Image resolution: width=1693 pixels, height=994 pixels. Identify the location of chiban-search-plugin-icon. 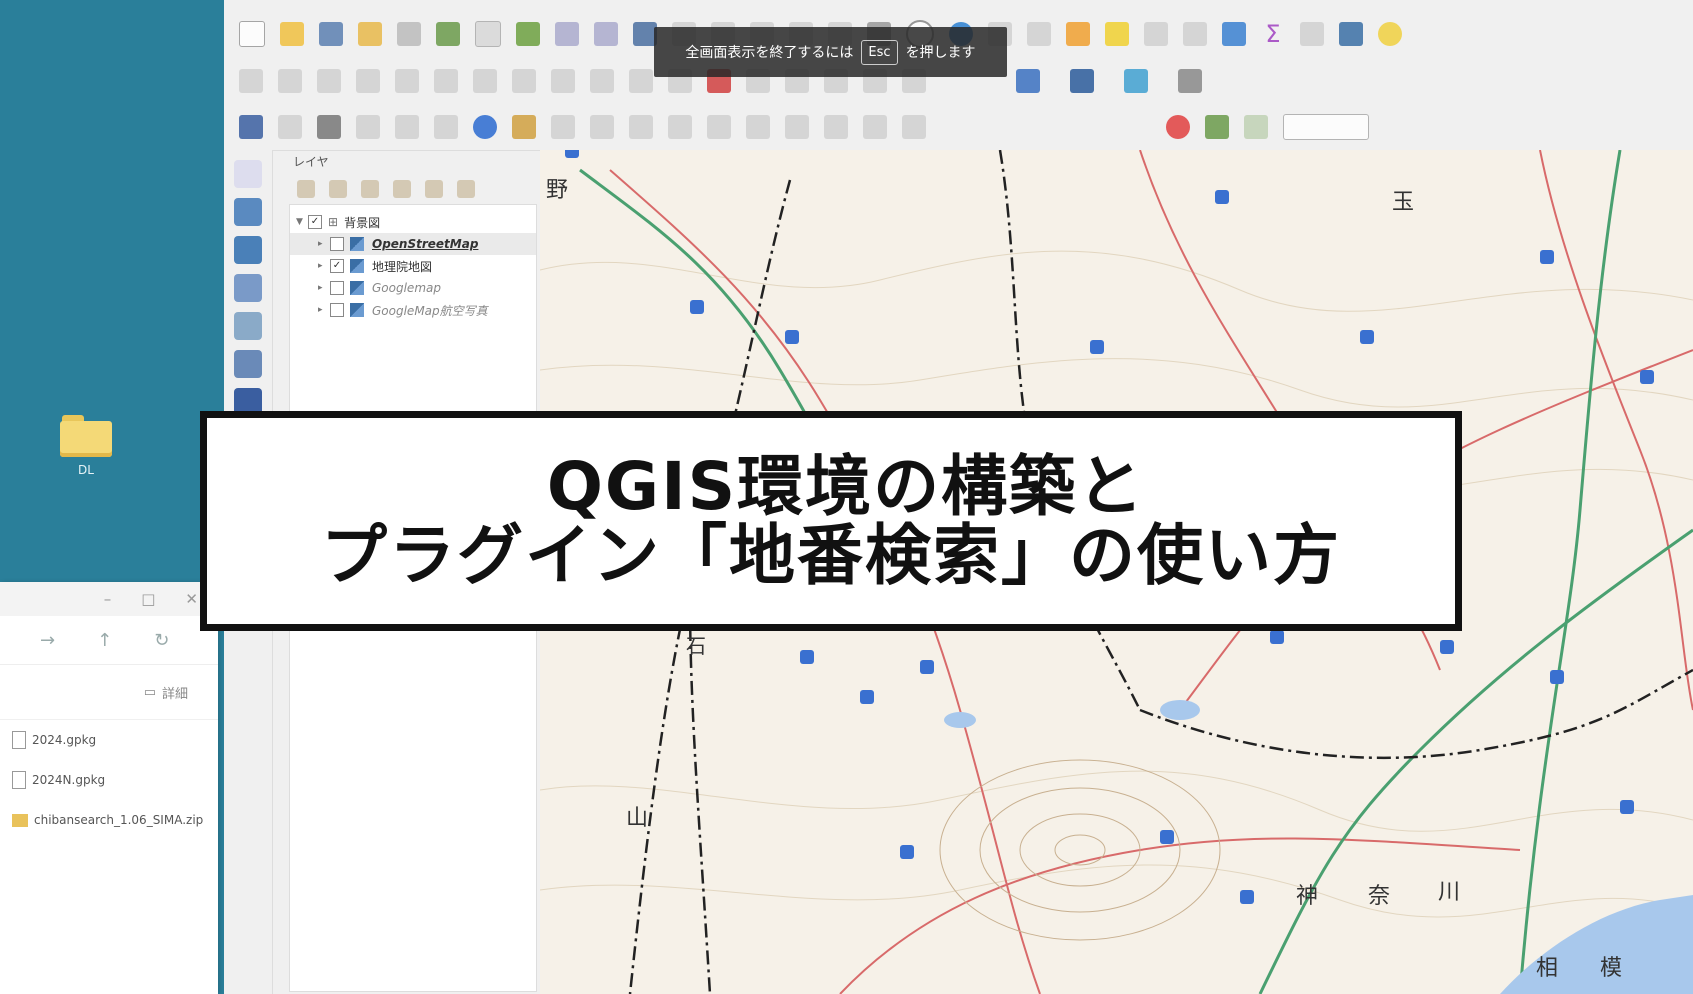
(1190, 81).